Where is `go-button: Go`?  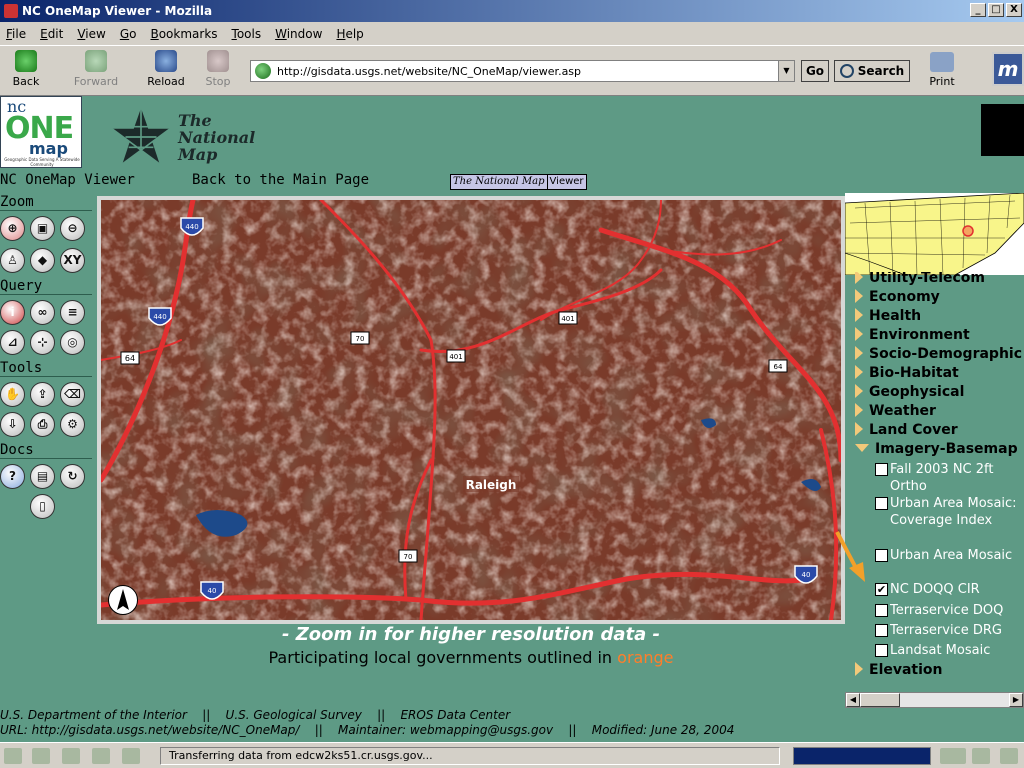
go-button: Go is located at coordinates (815, 71).